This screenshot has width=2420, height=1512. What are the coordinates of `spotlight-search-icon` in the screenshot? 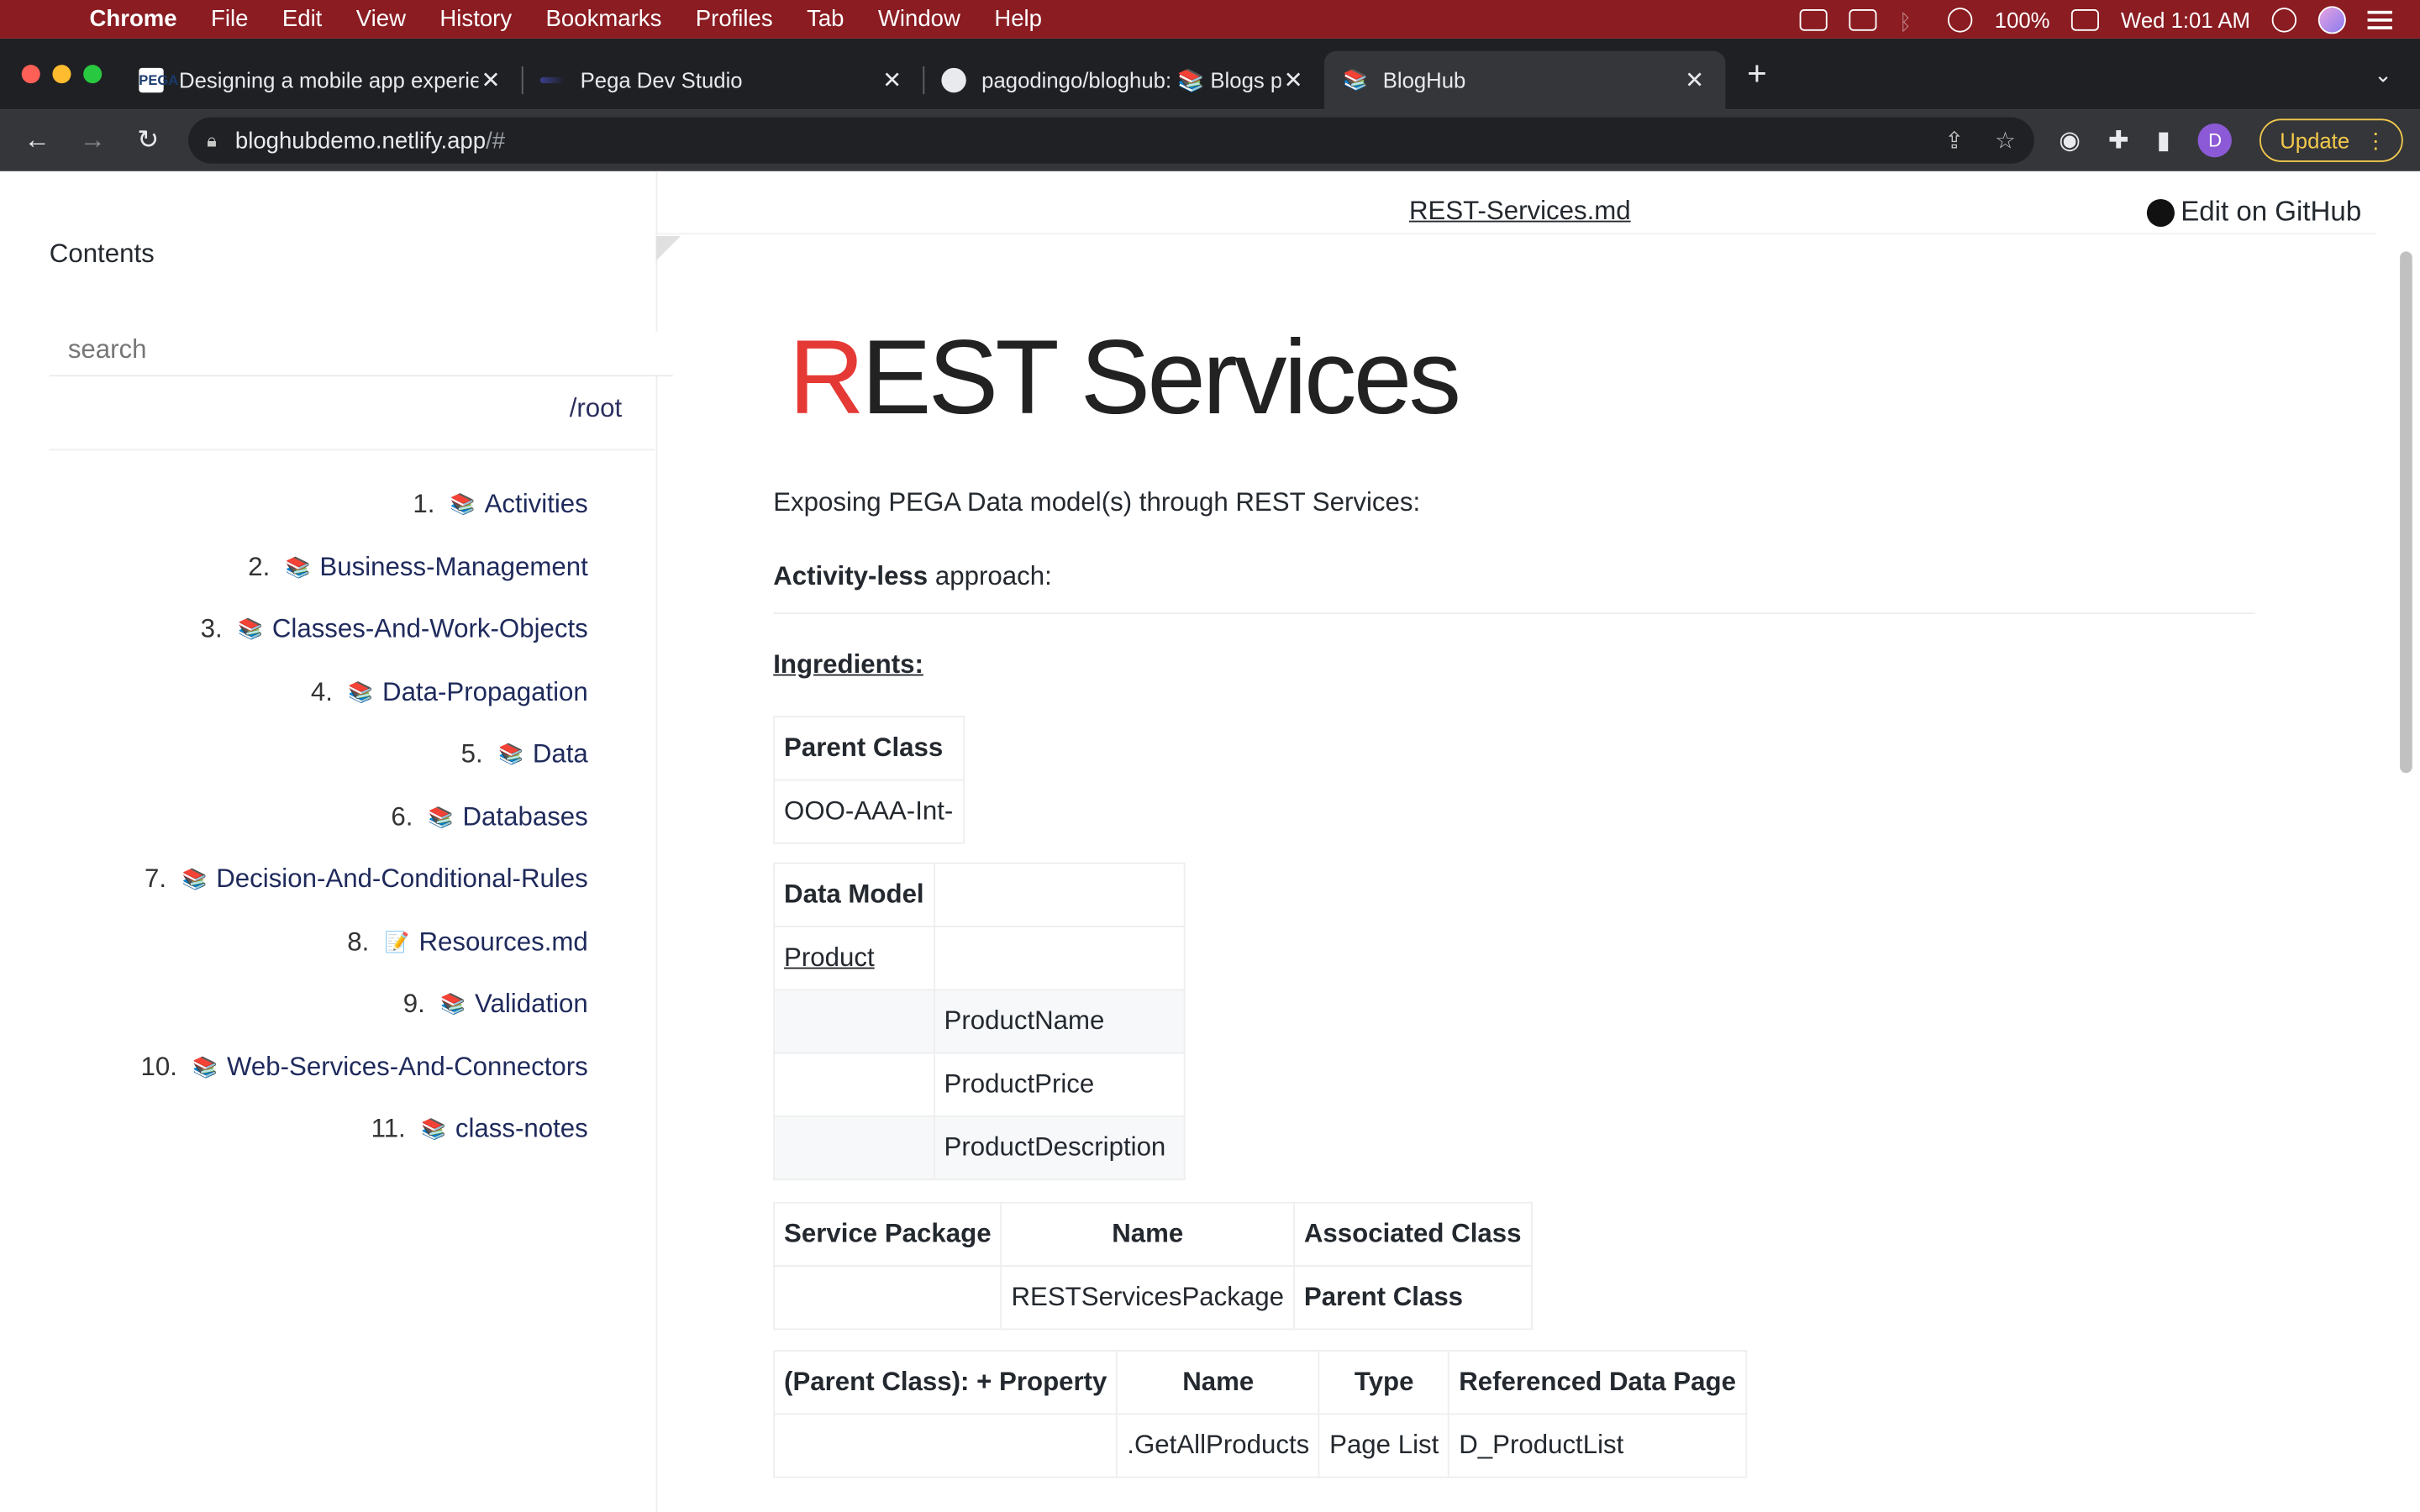 It's located at (2284, 19).